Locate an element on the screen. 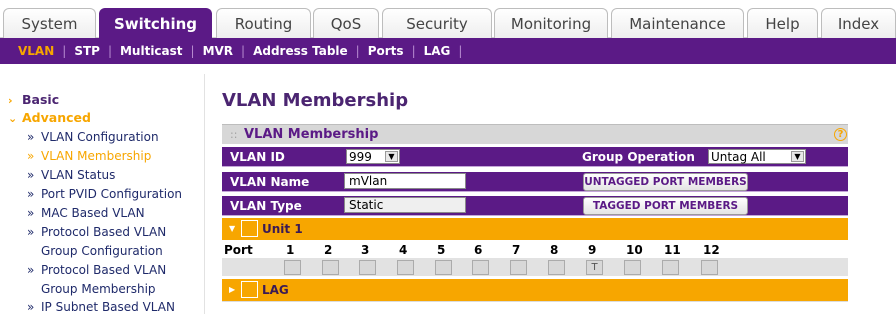 Image resolution: width=896 pixels, height=314 pixels. sidebar-item-label: Protocol Based VLAN is located at coordinates (104, 270).